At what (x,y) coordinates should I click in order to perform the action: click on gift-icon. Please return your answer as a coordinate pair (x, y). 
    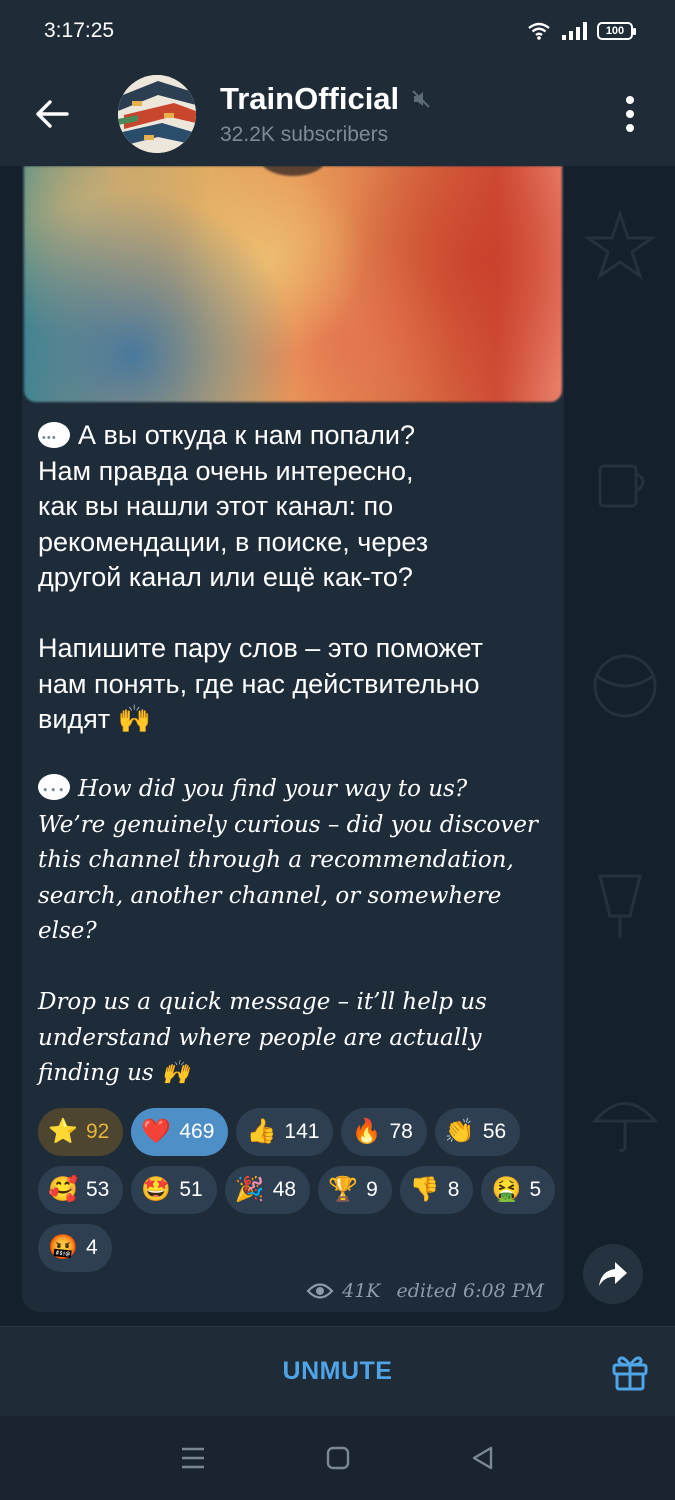
    Looking at the image, I should click on (630, 1373).